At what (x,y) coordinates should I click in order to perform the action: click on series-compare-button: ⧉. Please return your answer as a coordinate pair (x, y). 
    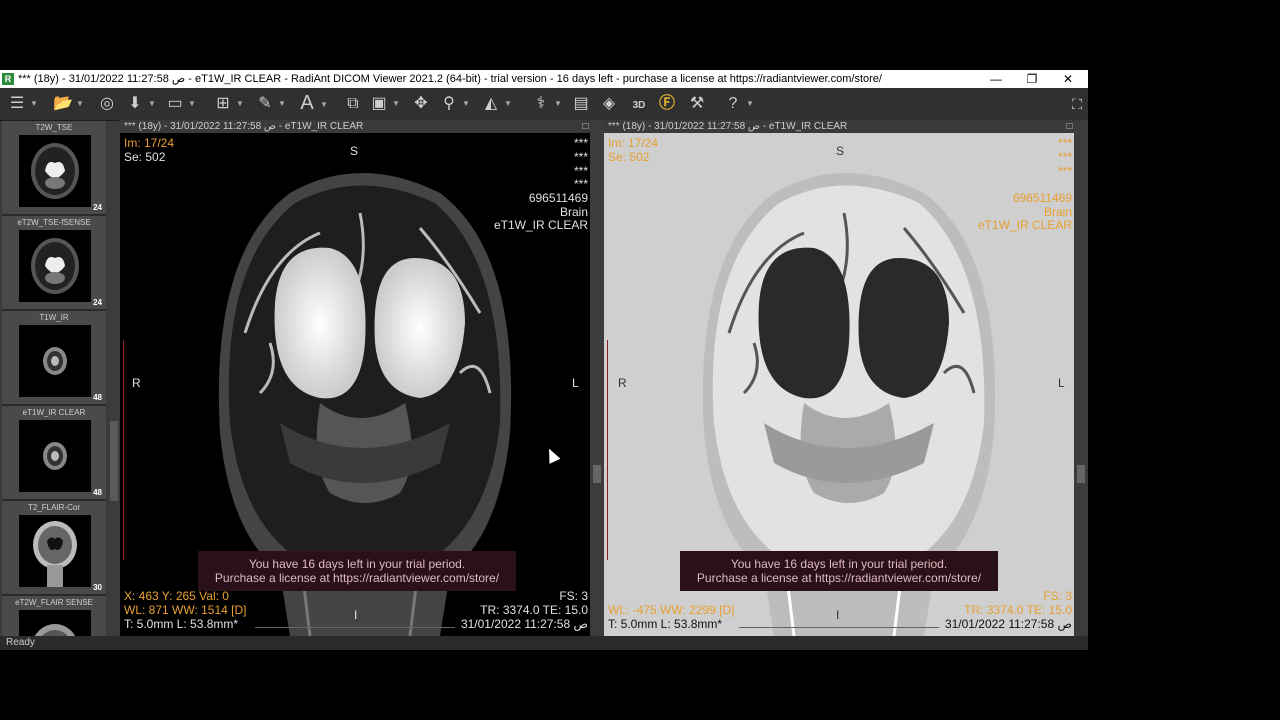
    Looking at the image, I should click on (353, 104).